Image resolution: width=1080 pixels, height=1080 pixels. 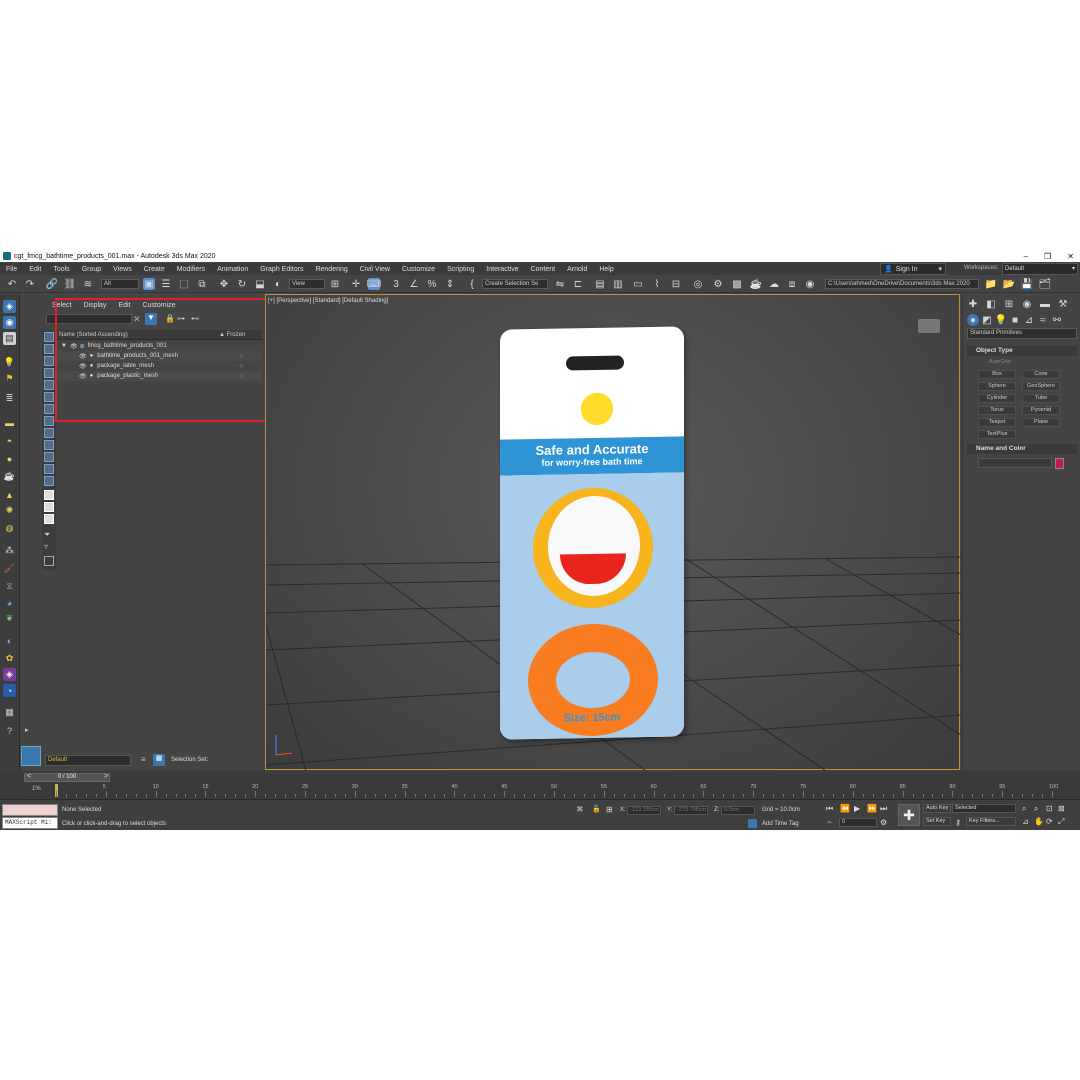 I want to click on add-time-tag-button: Add Time Tag, so click(x=780, y=824).